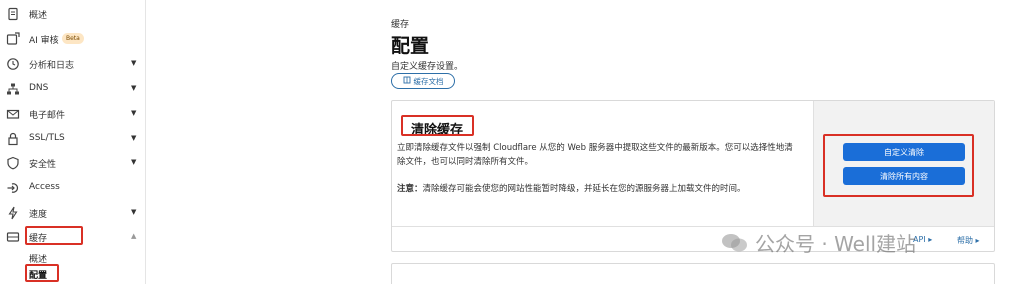 This screenshot has width=1024, height=284. I want to click on help-link: 帮助 ▸, so click(968, 240).